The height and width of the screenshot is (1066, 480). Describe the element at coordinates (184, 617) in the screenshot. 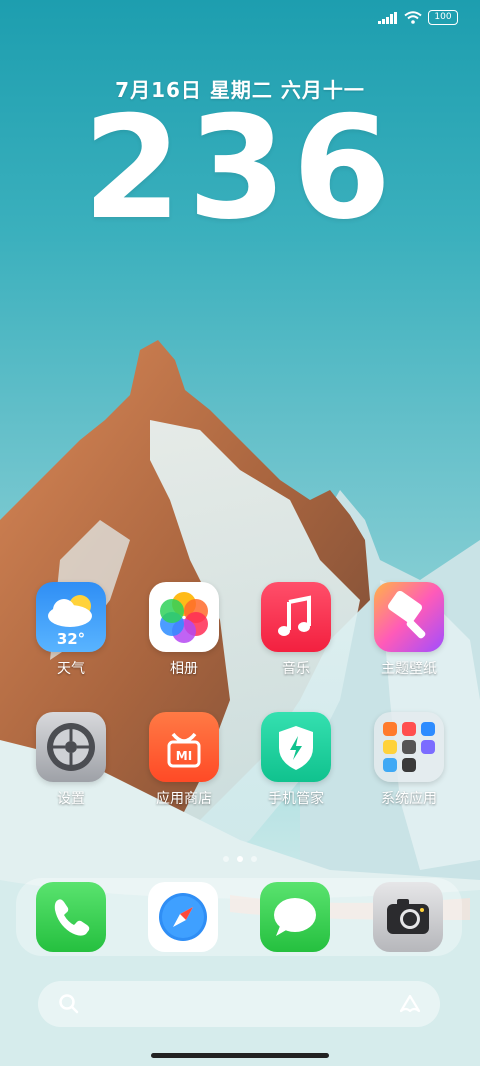

I see `photos-icon` at that location.